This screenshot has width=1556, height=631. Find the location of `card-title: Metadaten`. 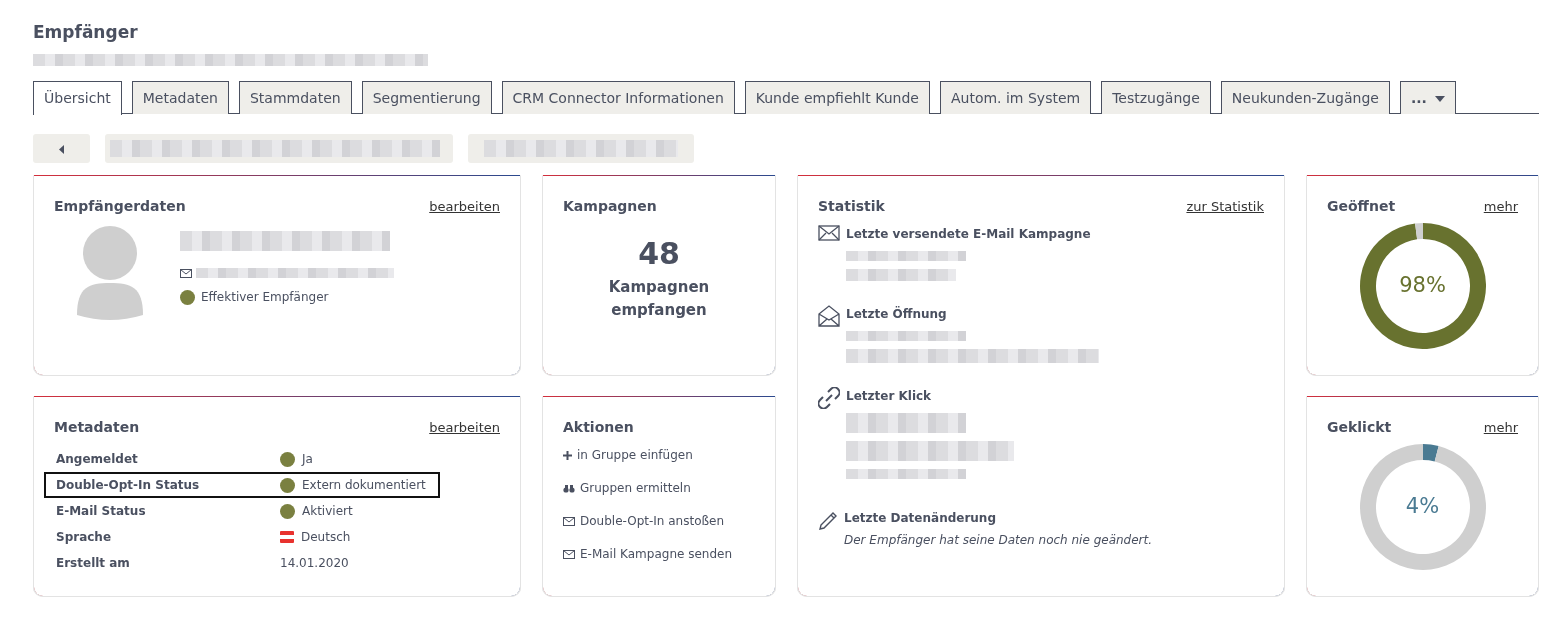

card-title: Metadaten is located at coordinates (97, 428).